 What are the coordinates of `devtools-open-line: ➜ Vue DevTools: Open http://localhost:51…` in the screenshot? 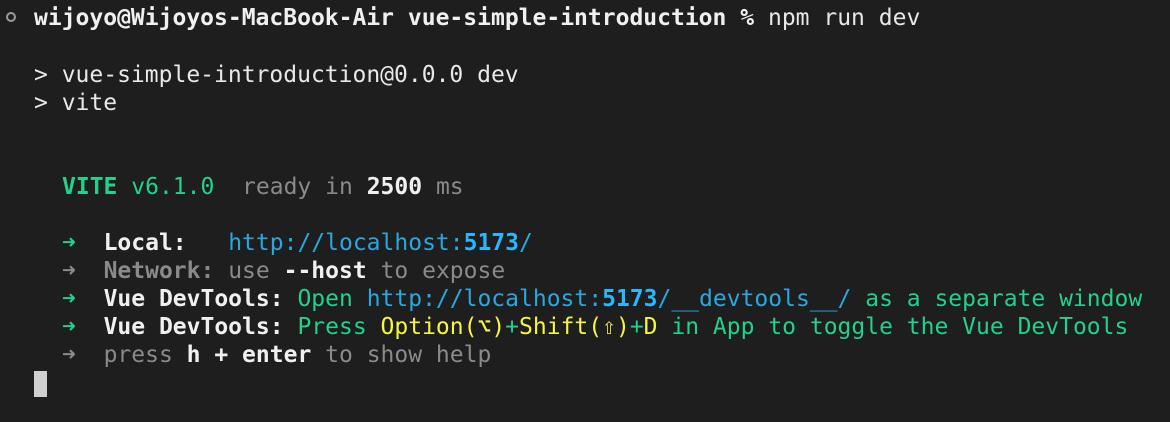 It's located at (602, 299).